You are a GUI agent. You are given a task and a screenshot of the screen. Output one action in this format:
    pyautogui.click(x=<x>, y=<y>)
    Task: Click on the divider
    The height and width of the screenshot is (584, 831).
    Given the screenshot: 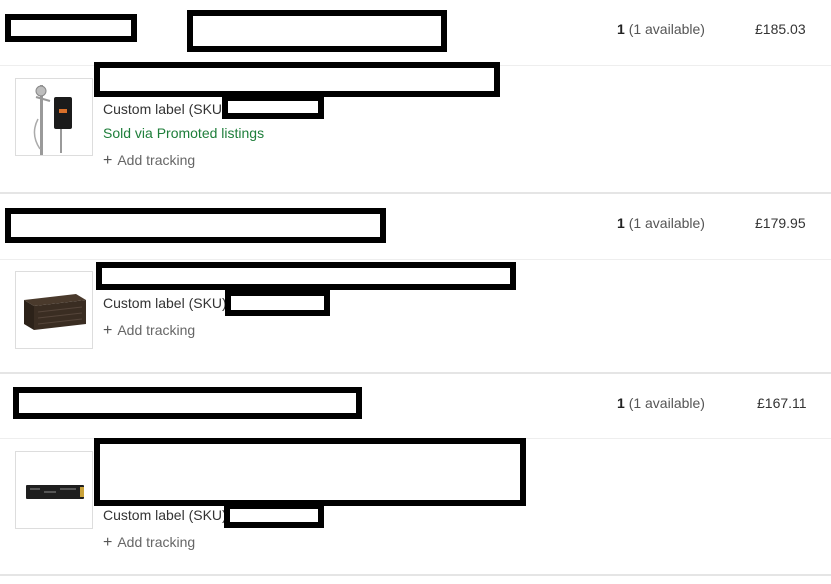 What is the action you would take?
    pyautogui.click(x=415, y=259)
    